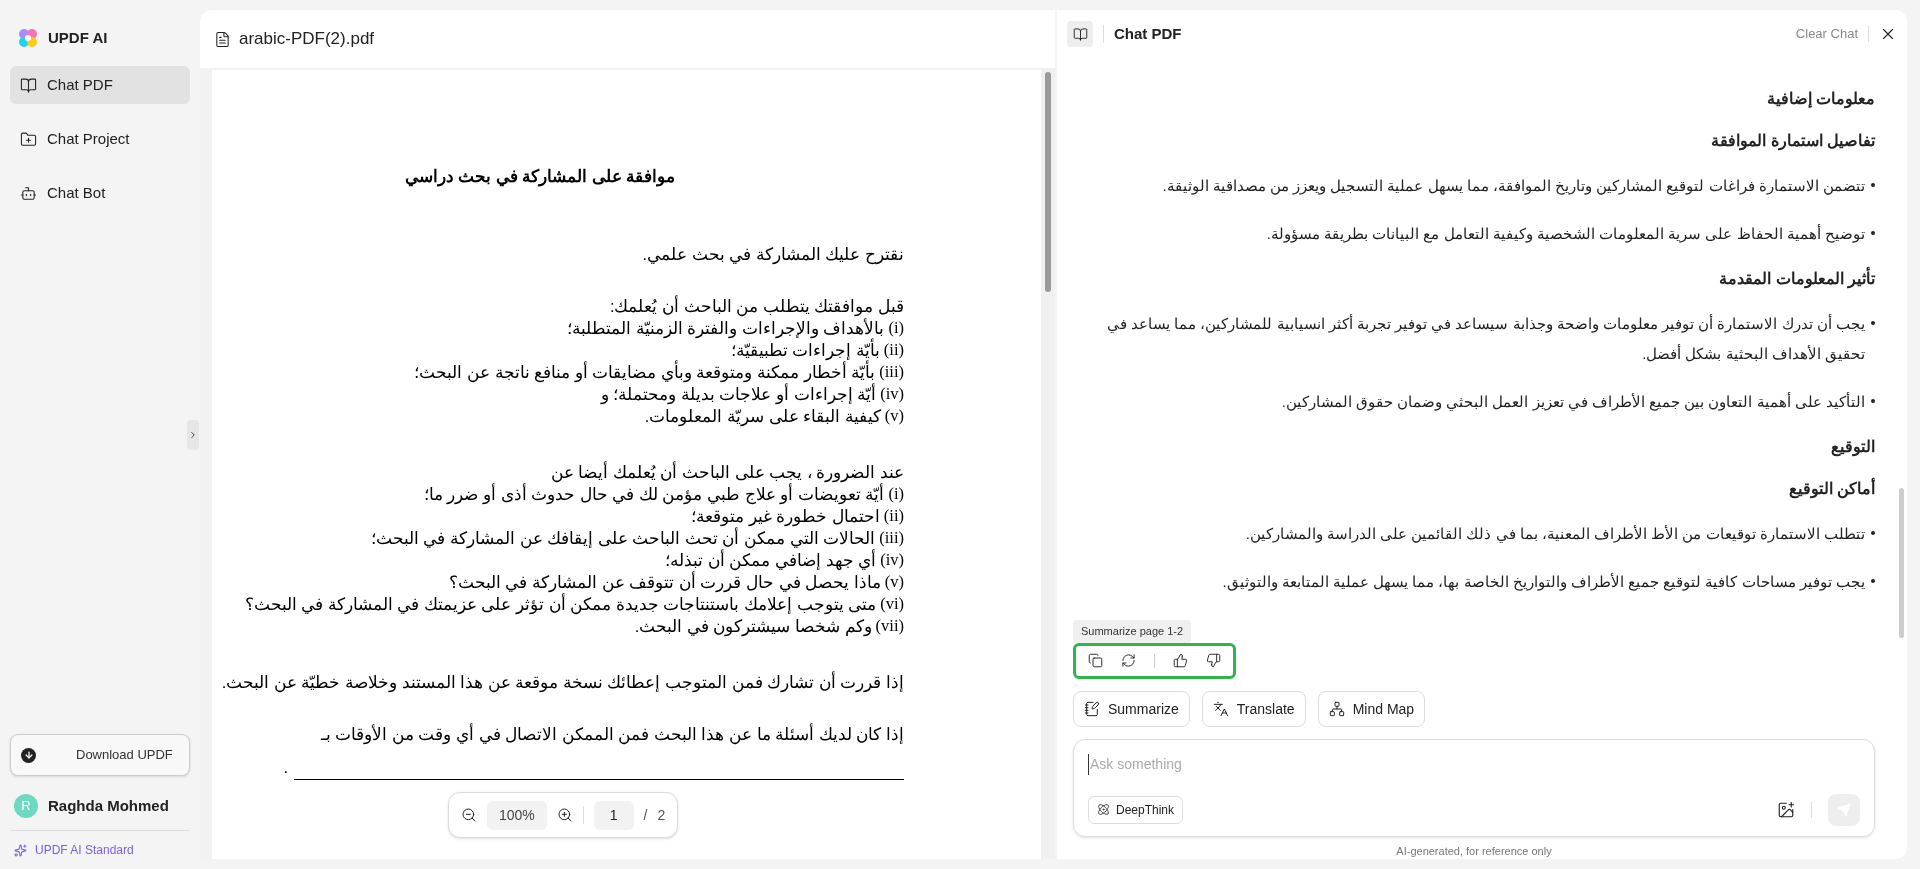  Describe the element at coordinates (756, 305) in the screenshot. I see `list-intro: قبل موافقتك يتطلب من الباحث أن يُعلمك:` at that location.